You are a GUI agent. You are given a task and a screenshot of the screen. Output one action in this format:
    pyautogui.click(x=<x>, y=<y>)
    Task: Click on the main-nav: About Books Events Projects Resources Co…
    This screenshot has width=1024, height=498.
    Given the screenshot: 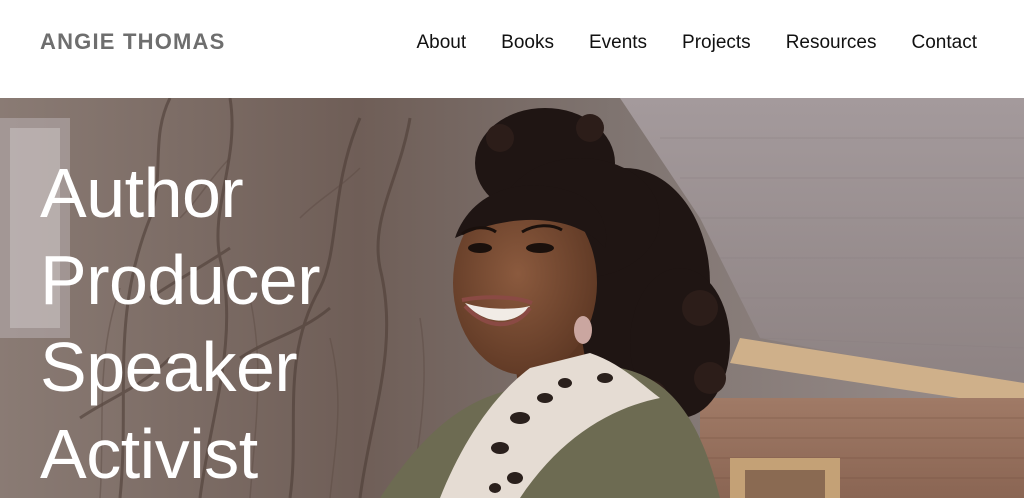 What is the action you would take?
    pyautogui.click(x=696, y=43)
    